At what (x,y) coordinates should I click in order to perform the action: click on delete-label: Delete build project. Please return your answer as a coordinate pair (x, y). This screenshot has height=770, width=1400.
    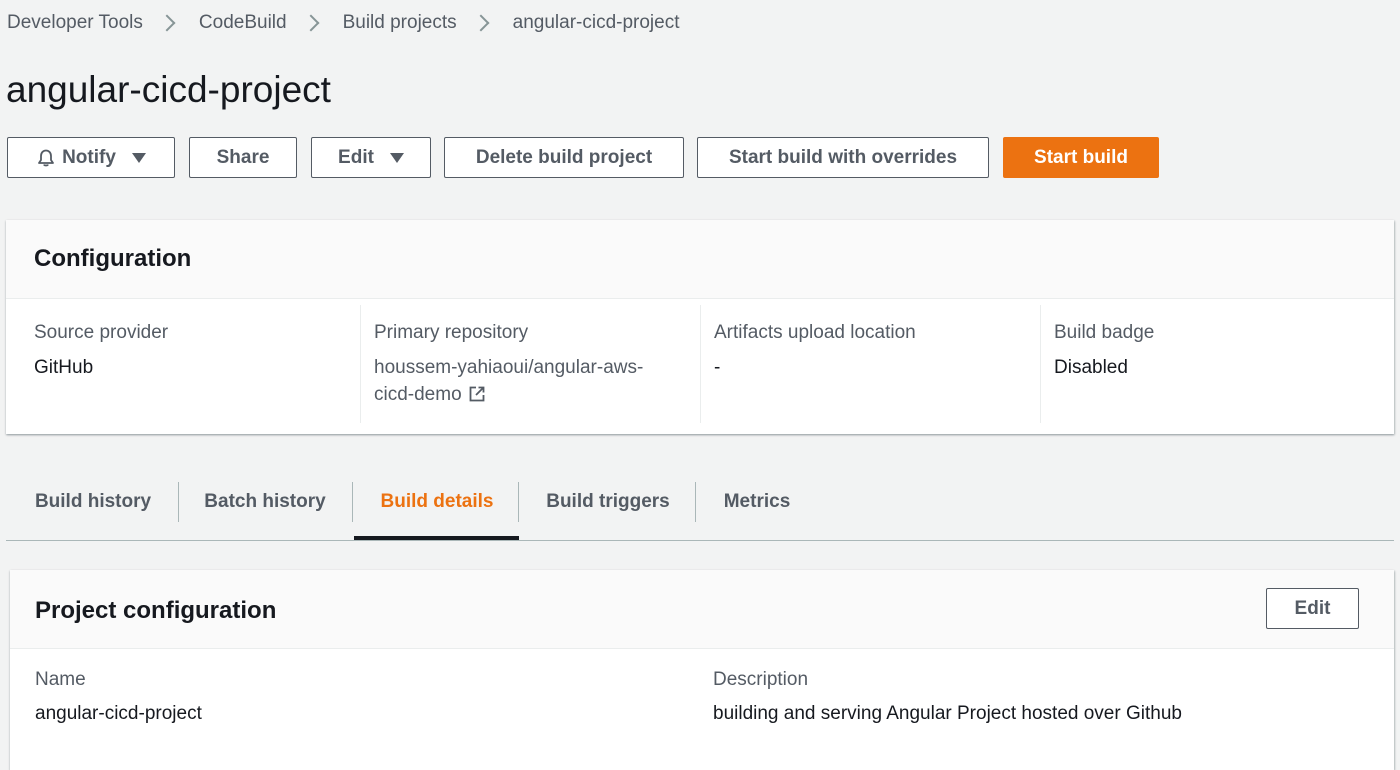
    Looking at the image, I should click on (564, 157).